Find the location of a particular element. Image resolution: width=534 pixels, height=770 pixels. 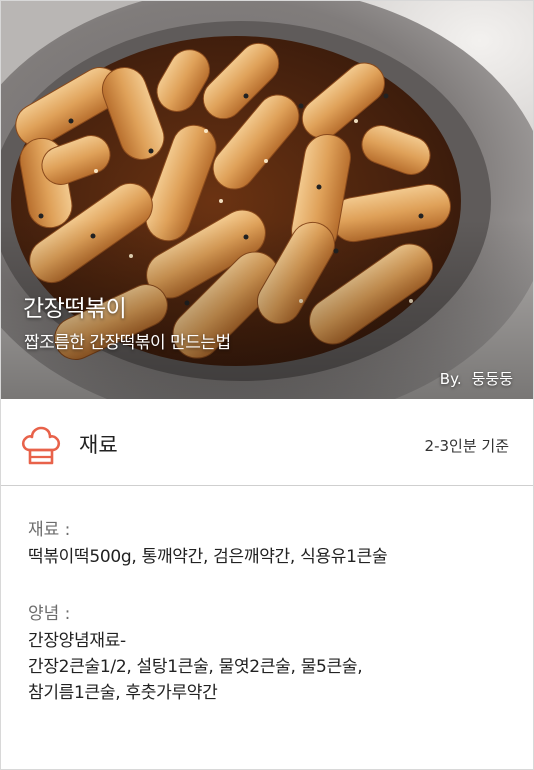

sauce-line: 간장2큰술1/2, 설탕1큰술, 물엿2큰술, 물5큰술, is located at coordinates (195, 667).